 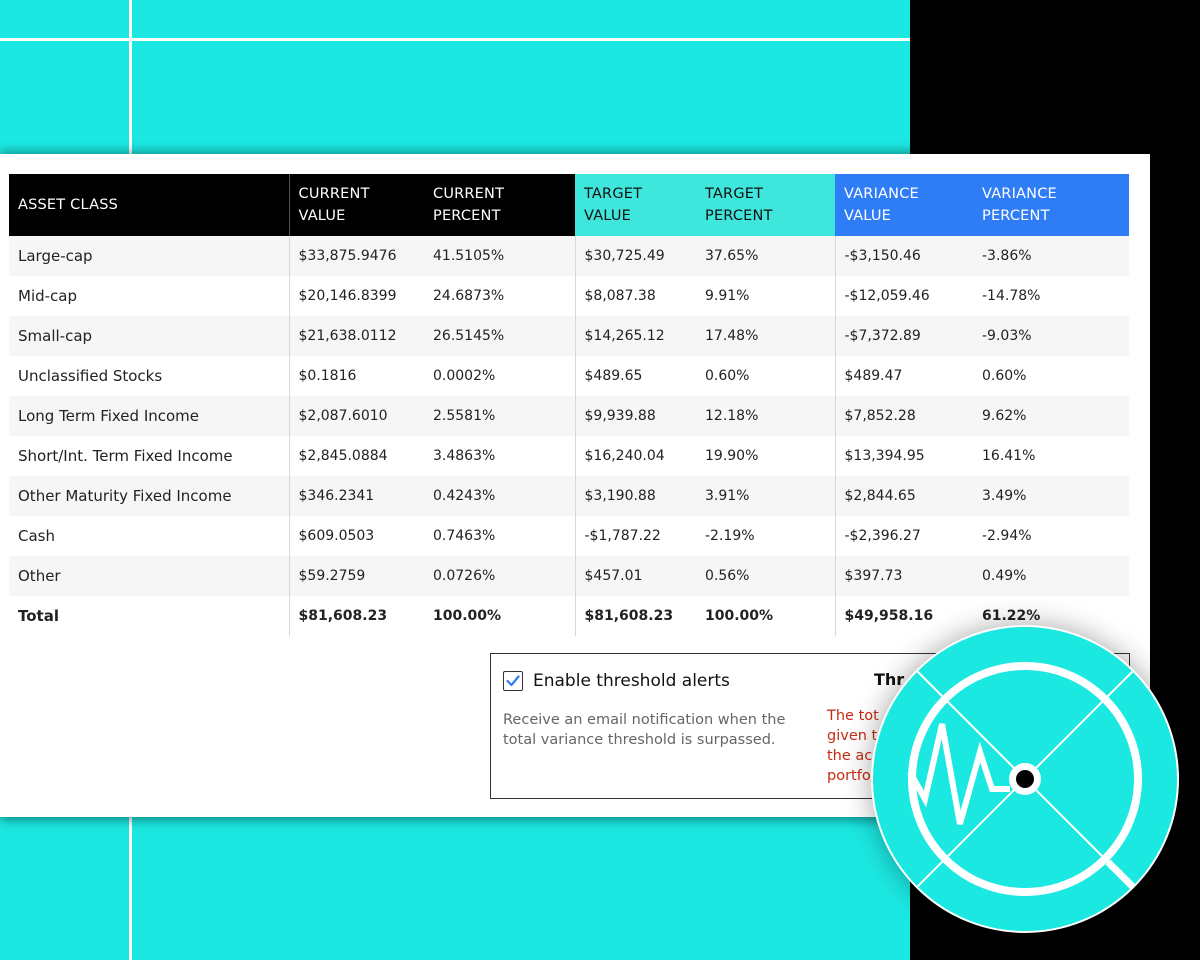 I want to click on cell-total-current-percent: 100.00%, so click(x=499, y=616).